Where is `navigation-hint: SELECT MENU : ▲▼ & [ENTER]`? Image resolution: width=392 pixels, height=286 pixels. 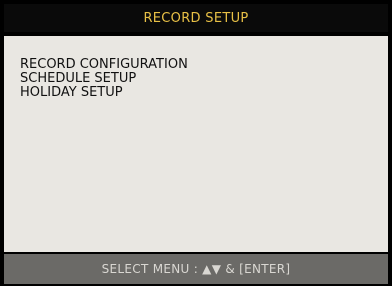 navigation-hint: SELECT MENU : ▲▼ & [ENTER] is located at coordinates (196, 269).